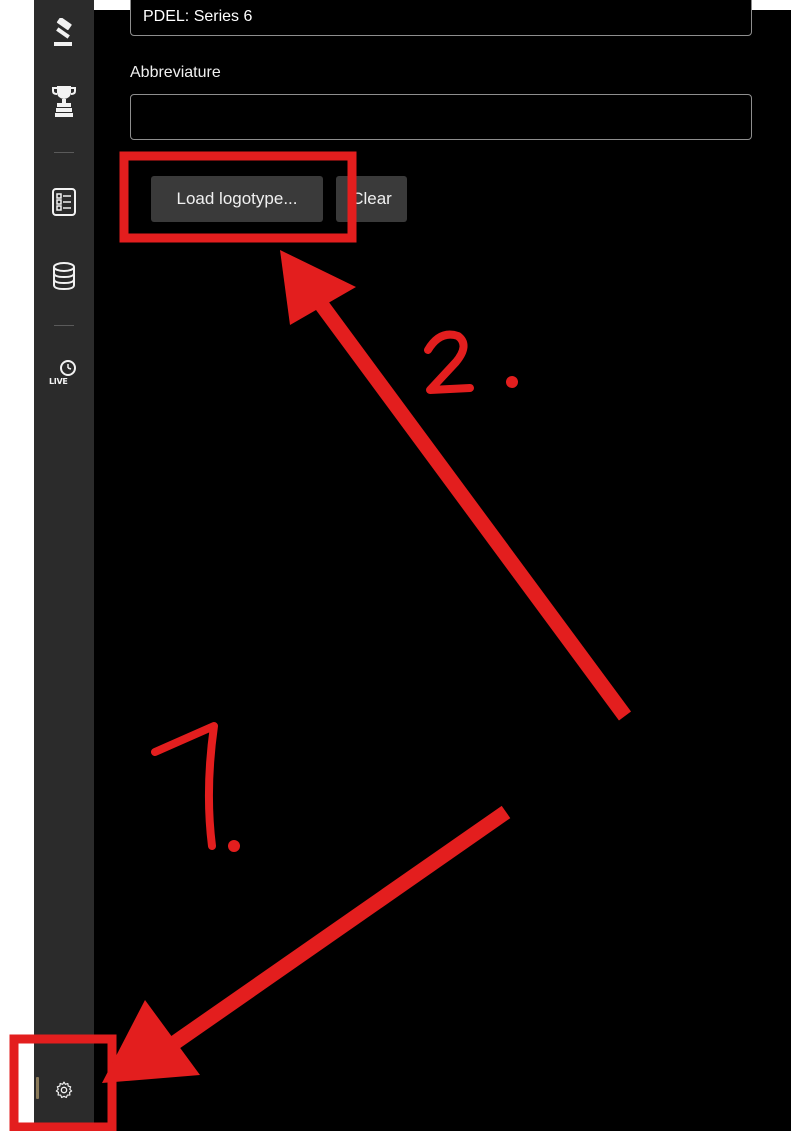 This screenshot has width=791, height=1131. I want to click on sidebar-item-database, so click(64, 276).